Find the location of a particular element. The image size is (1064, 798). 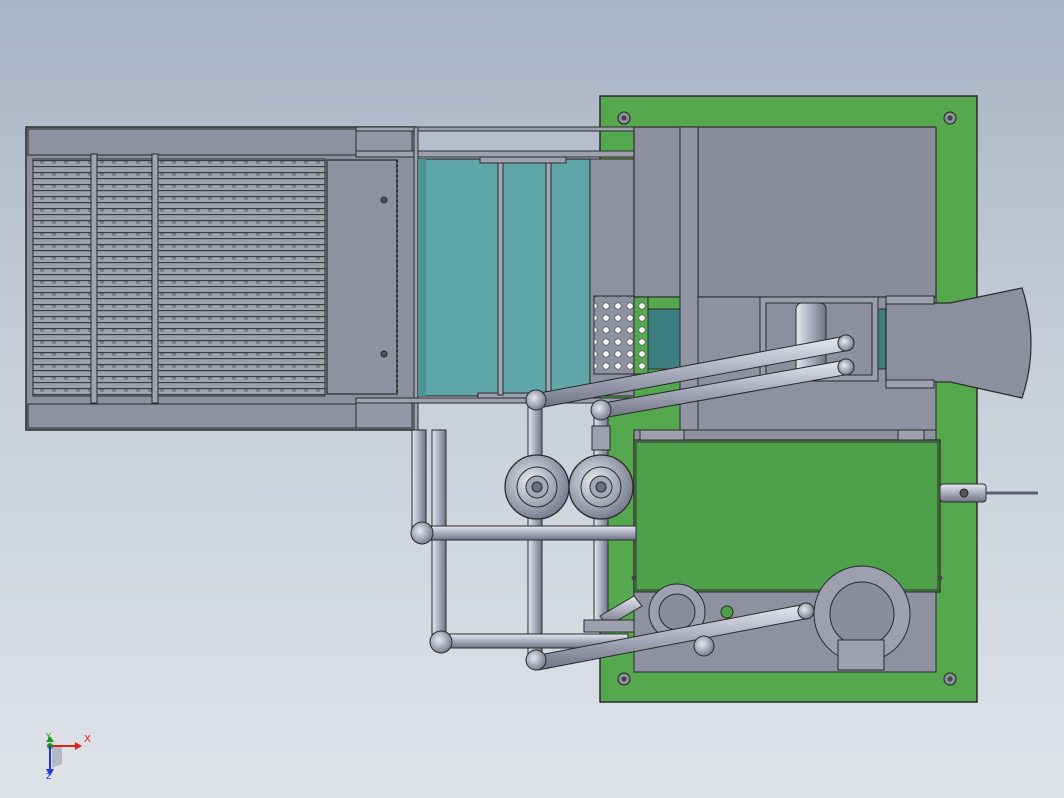

pump-left is located at coordinates (537, 487).